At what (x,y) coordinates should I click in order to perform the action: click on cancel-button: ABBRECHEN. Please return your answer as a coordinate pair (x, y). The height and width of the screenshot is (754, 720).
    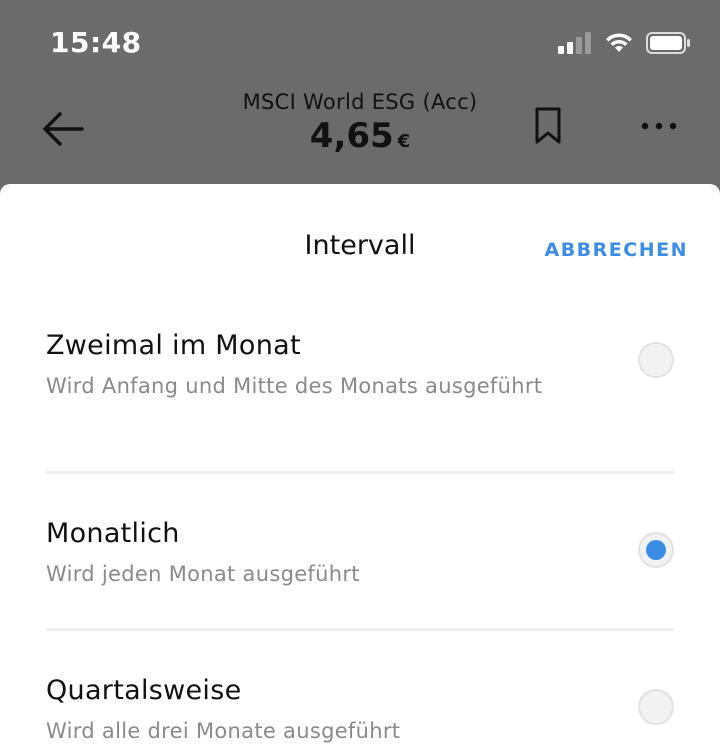
    Looking at the image, I should click on (616, 250).